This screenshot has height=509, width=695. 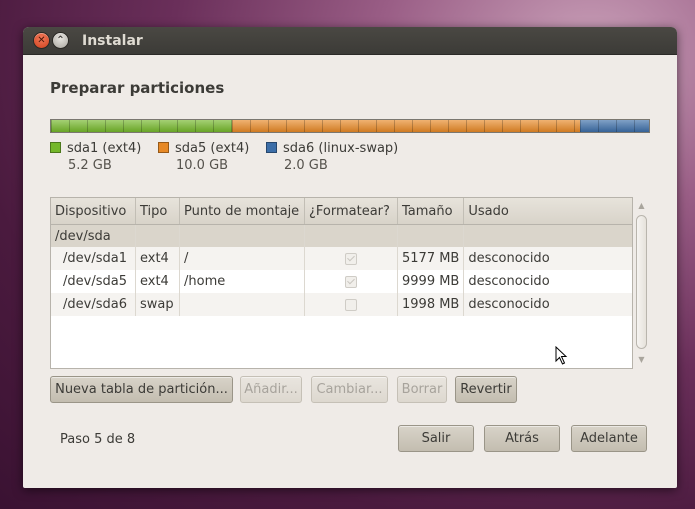 What do you see at coordinates (104, 148) in the screenshot?
I see `legend-name: sda1 (ext4)` at bounding box center [104, 148].